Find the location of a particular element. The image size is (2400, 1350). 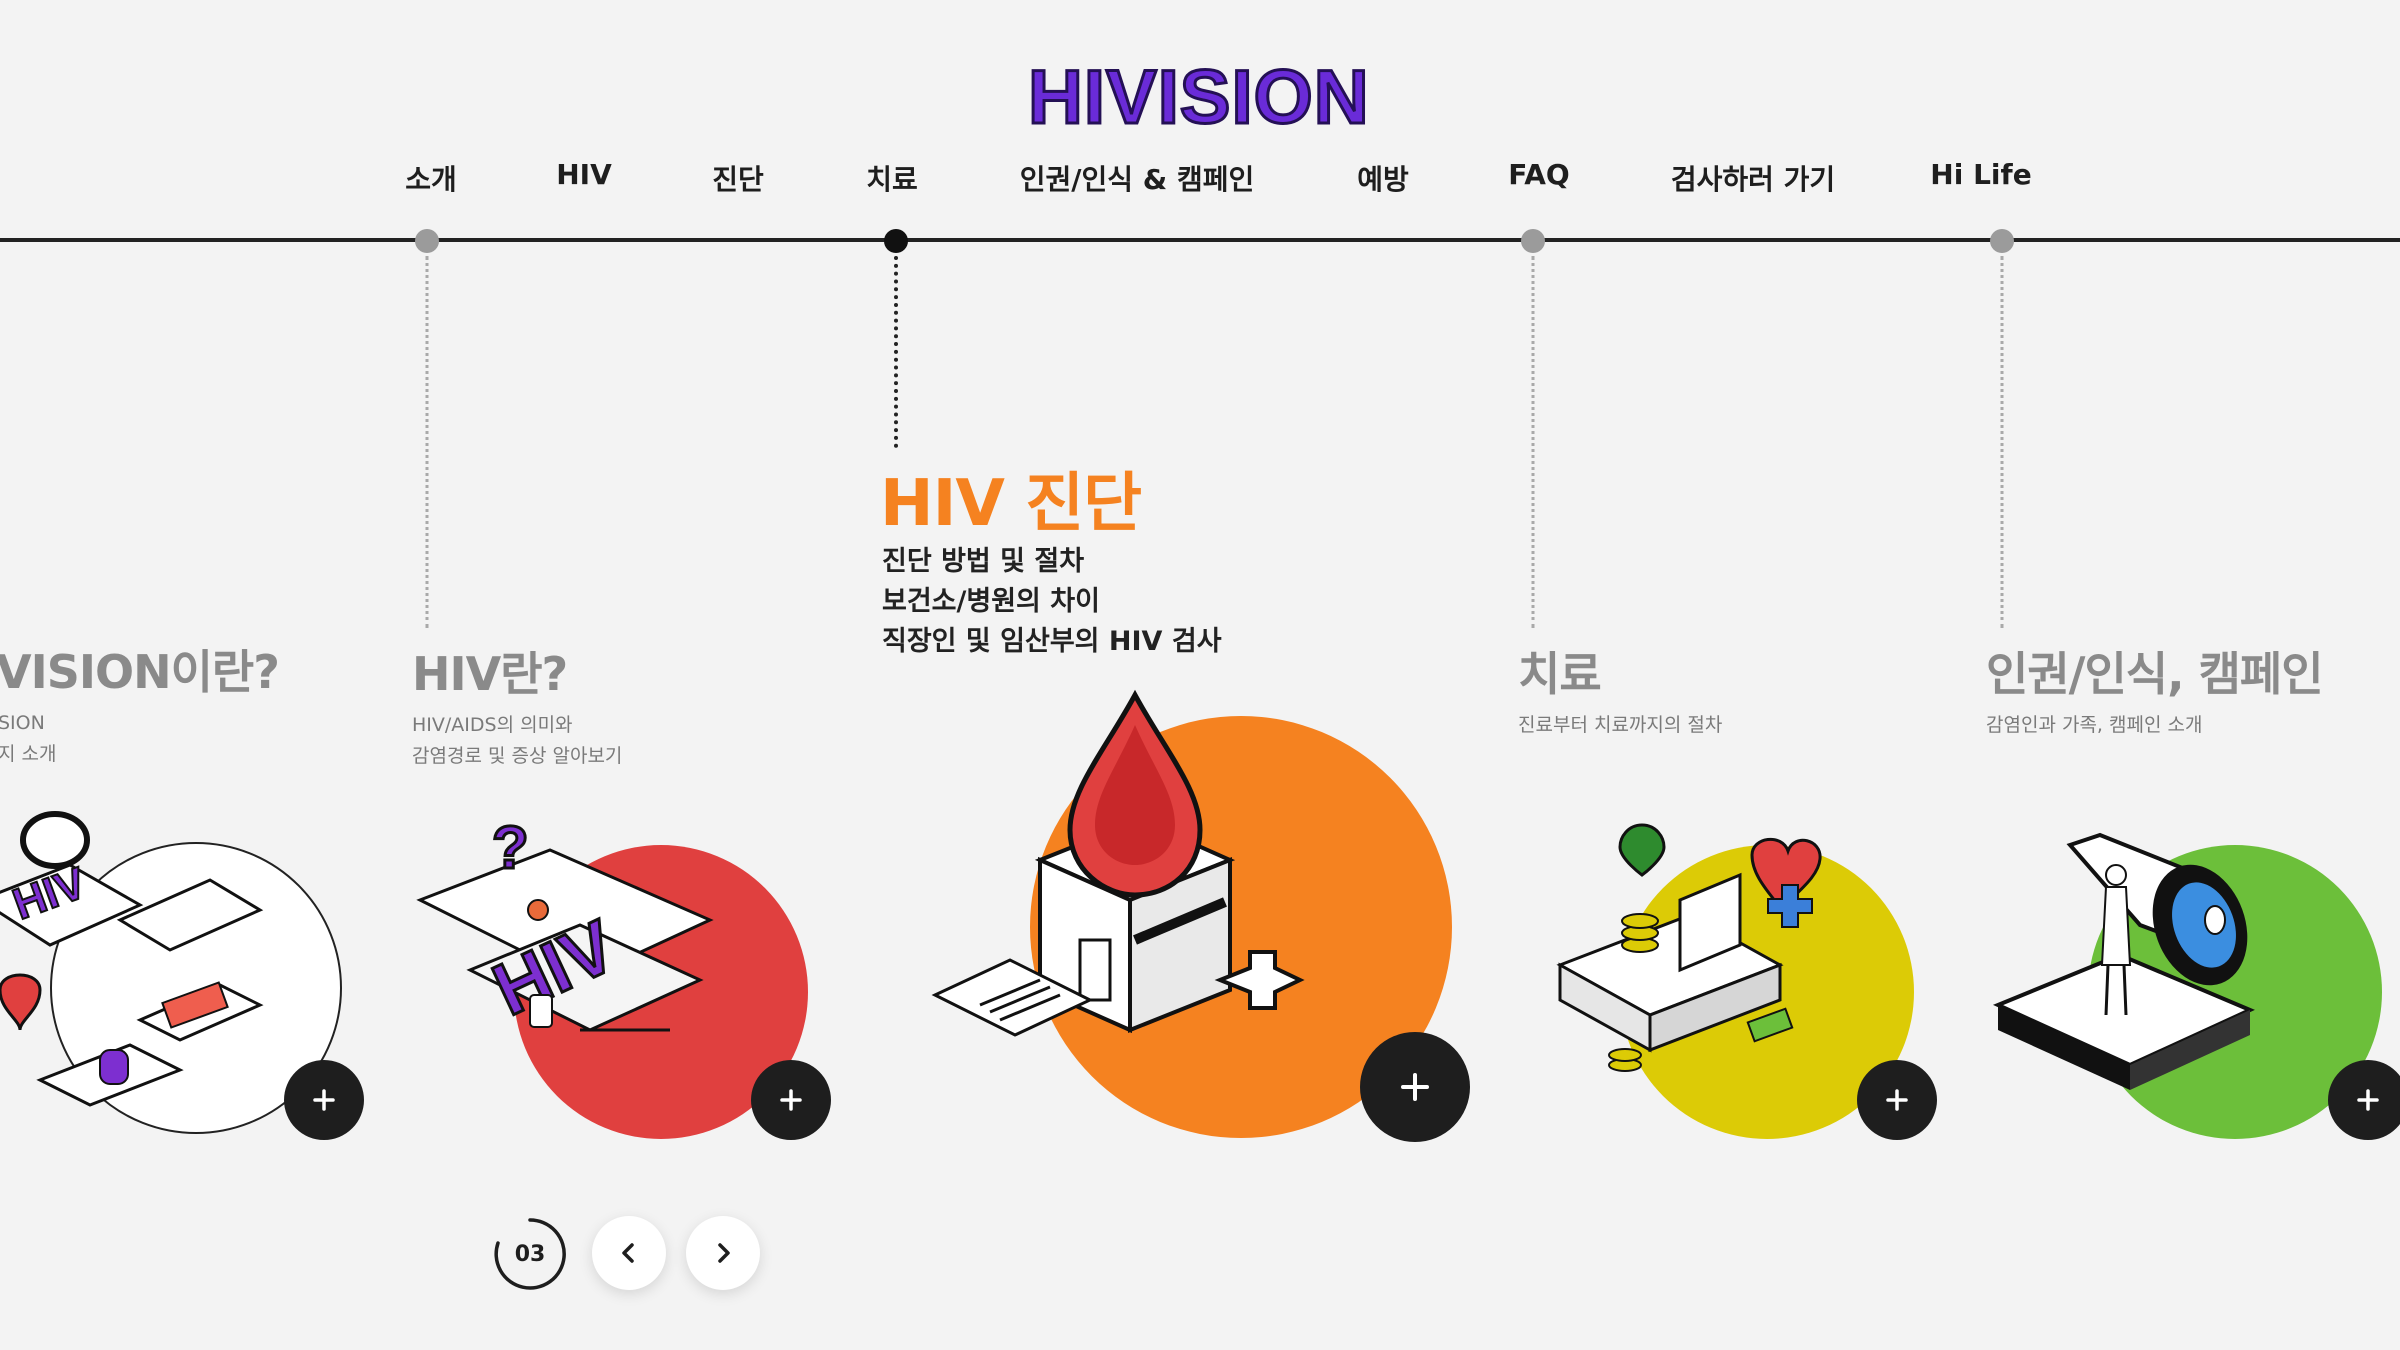

diagnosis-more-button is located at coordinates (1415, 1087).